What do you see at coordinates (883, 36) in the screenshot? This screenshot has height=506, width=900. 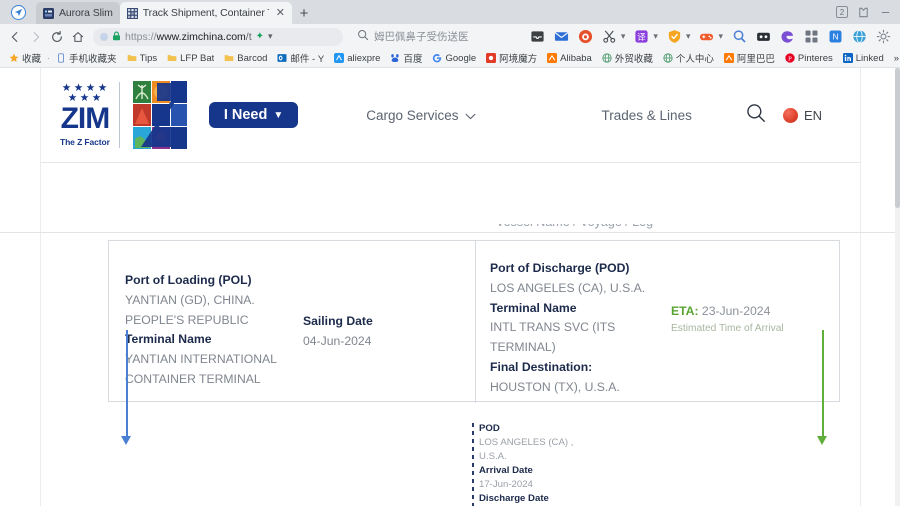 I see `settings-icon` at bounding box center [883, 36].